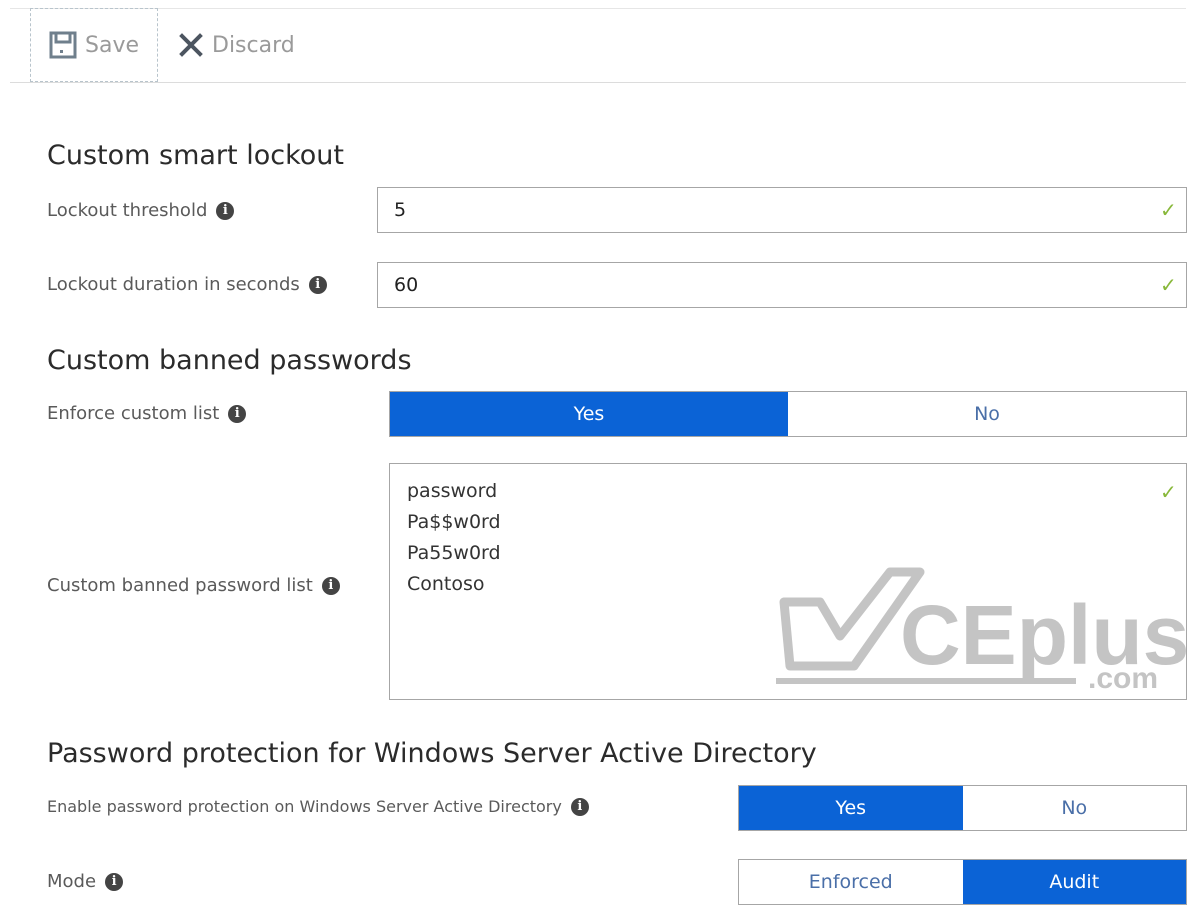 This screenshot has width=1196, height=913. I want to click on enforce-no-option: No, so click(987, 414).